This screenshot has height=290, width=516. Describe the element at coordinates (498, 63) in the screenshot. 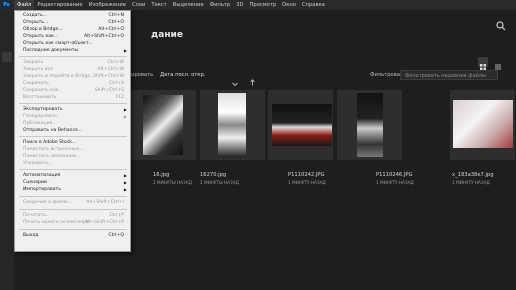

I see `list-view-icon` at that location.